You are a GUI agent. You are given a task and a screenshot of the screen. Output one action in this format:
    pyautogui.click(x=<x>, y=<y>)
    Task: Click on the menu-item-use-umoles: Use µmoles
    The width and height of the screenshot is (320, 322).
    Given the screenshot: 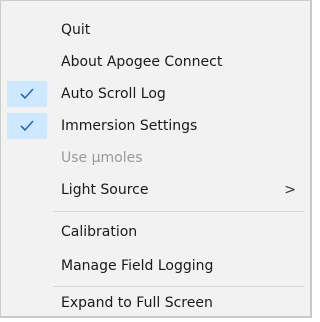 What is the action you would take?
    pyautogui.click(x=155, y=158)
    